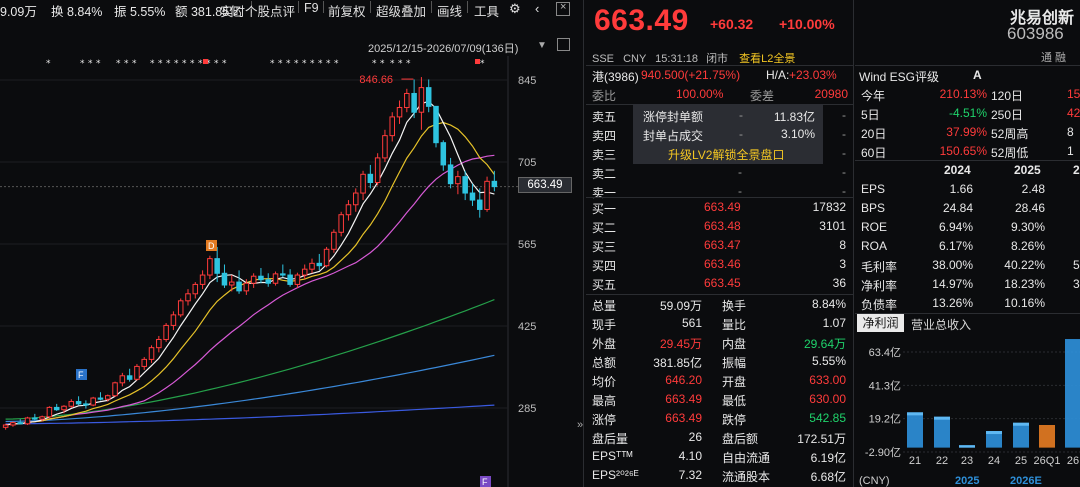 The width and height of the screenshot is (1080, 487). What do you see at coordinates (728, 134) in the screenshot?
I see `l2-promo-box: 涨停封单额 - 11.83亿 封单占成交 - 3.10% 升级LV2解锁全景盘口` at bounding box center [728, 134].